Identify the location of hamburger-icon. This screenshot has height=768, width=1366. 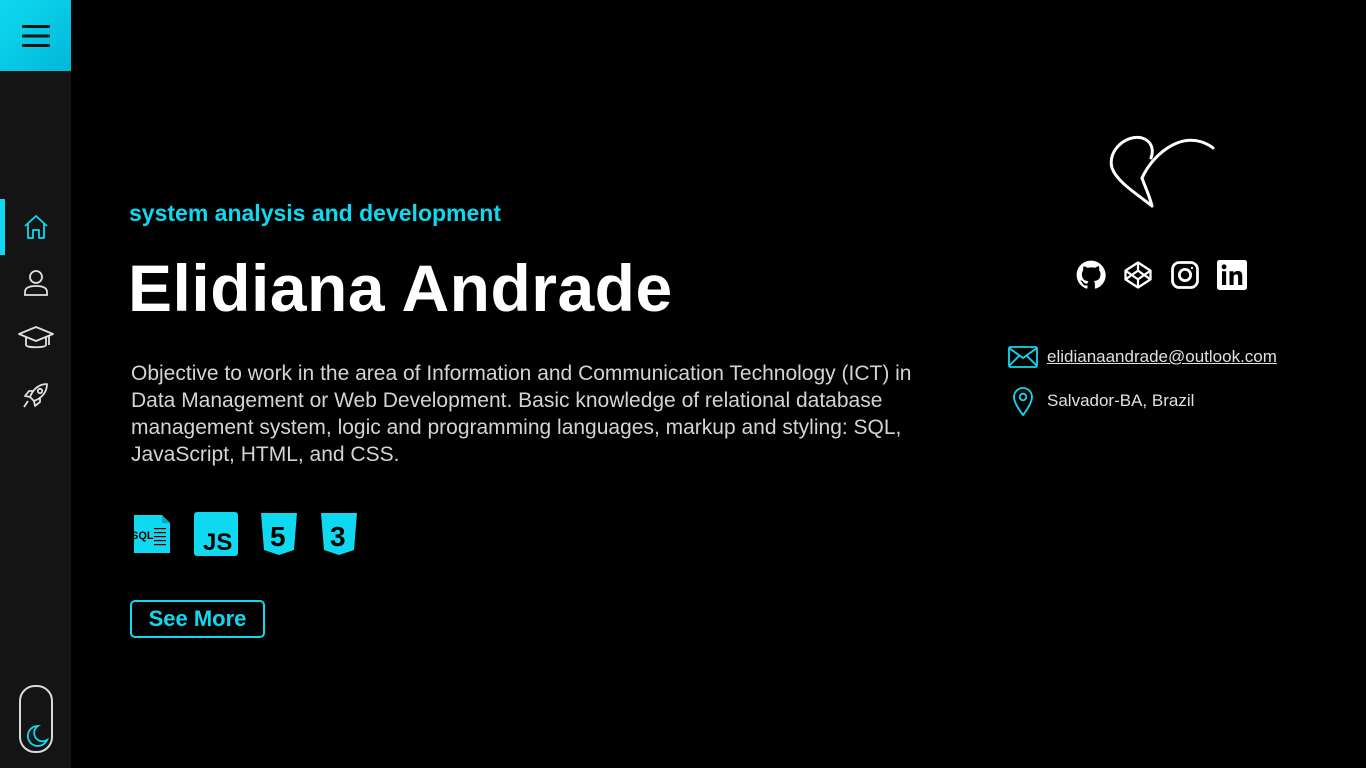
(35, 35).